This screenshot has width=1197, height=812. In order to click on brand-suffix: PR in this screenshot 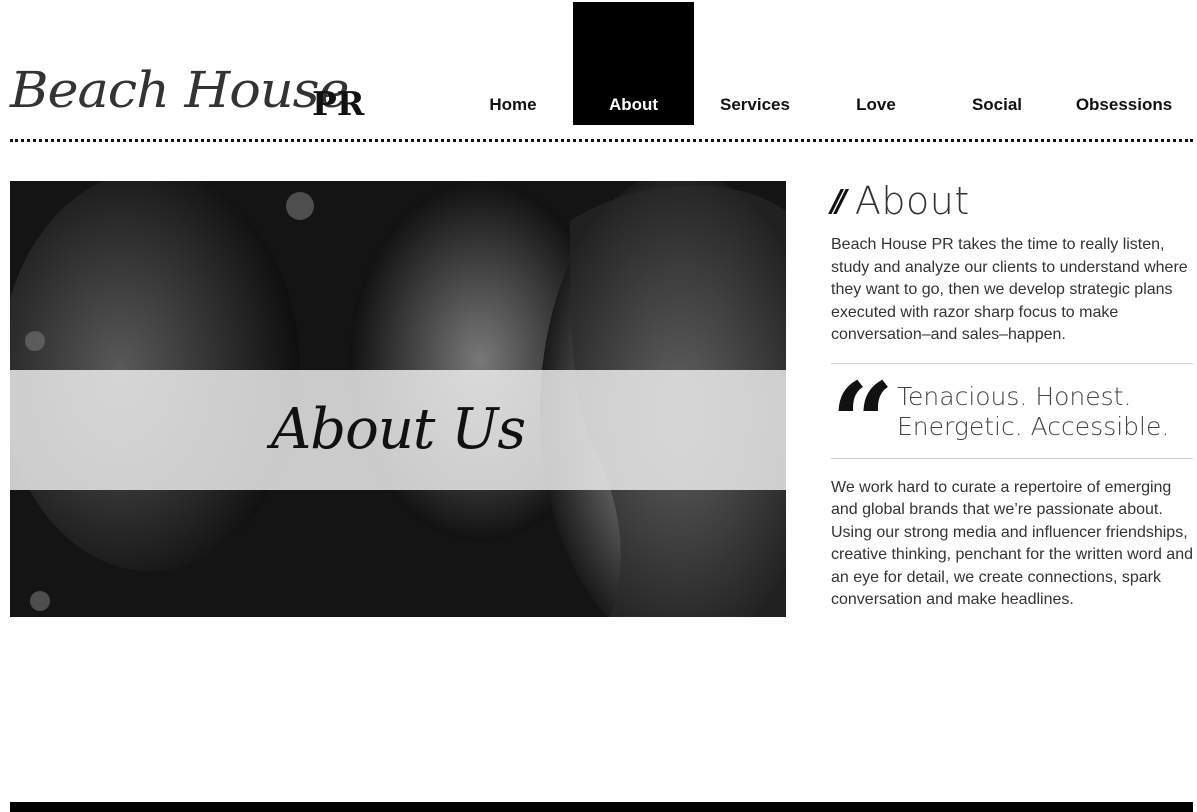, I will do `click(338, 103)`.